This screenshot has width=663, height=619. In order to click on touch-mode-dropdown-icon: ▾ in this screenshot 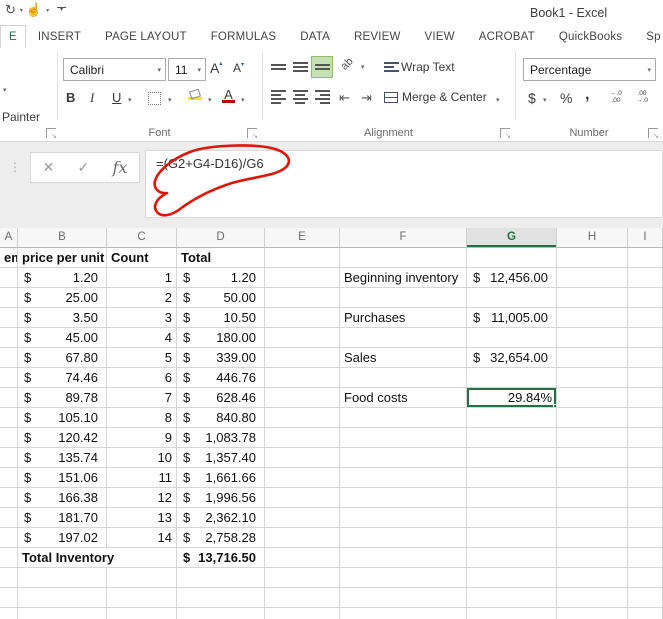, I will do `click(47, 10)`.